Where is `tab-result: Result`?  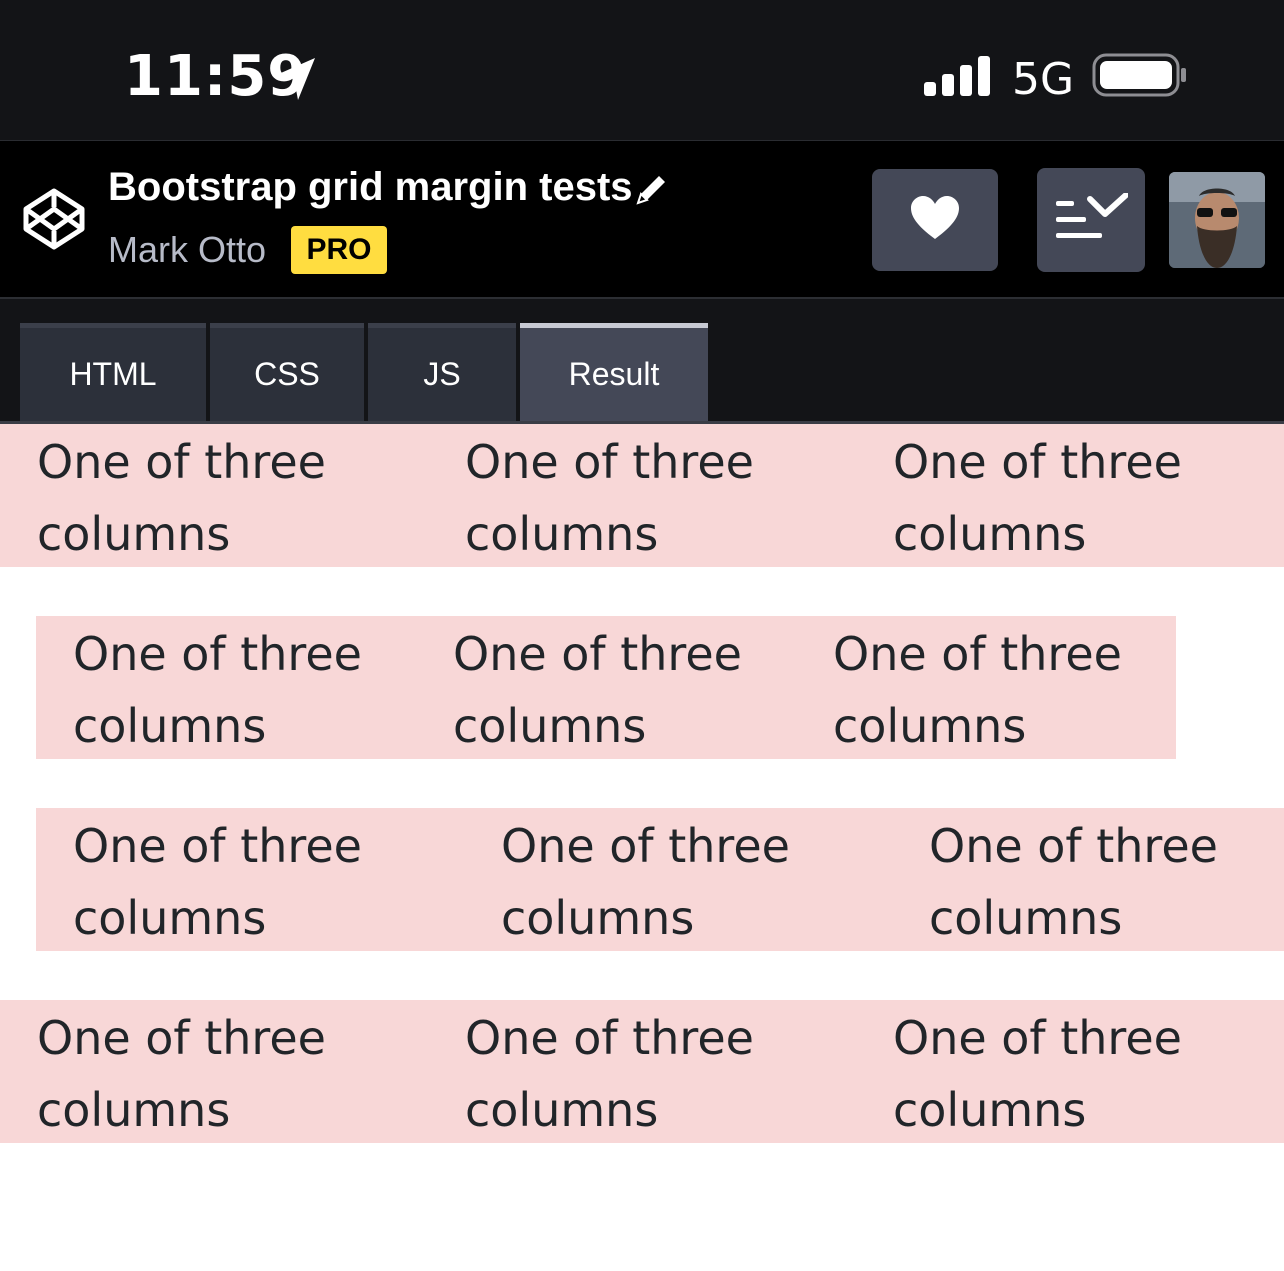
tab-result: Result is located at coordinates (614, 372).